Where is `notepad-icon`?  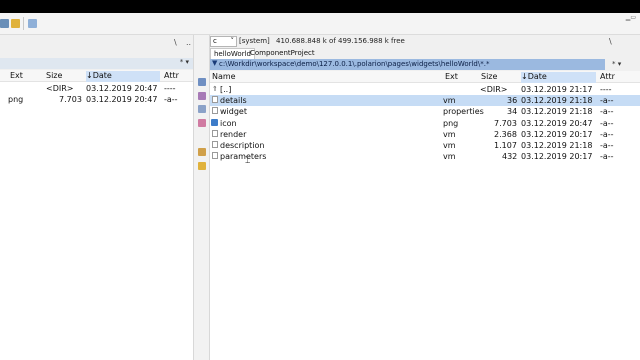
notepad-icon is located at coordinates (32, 23).